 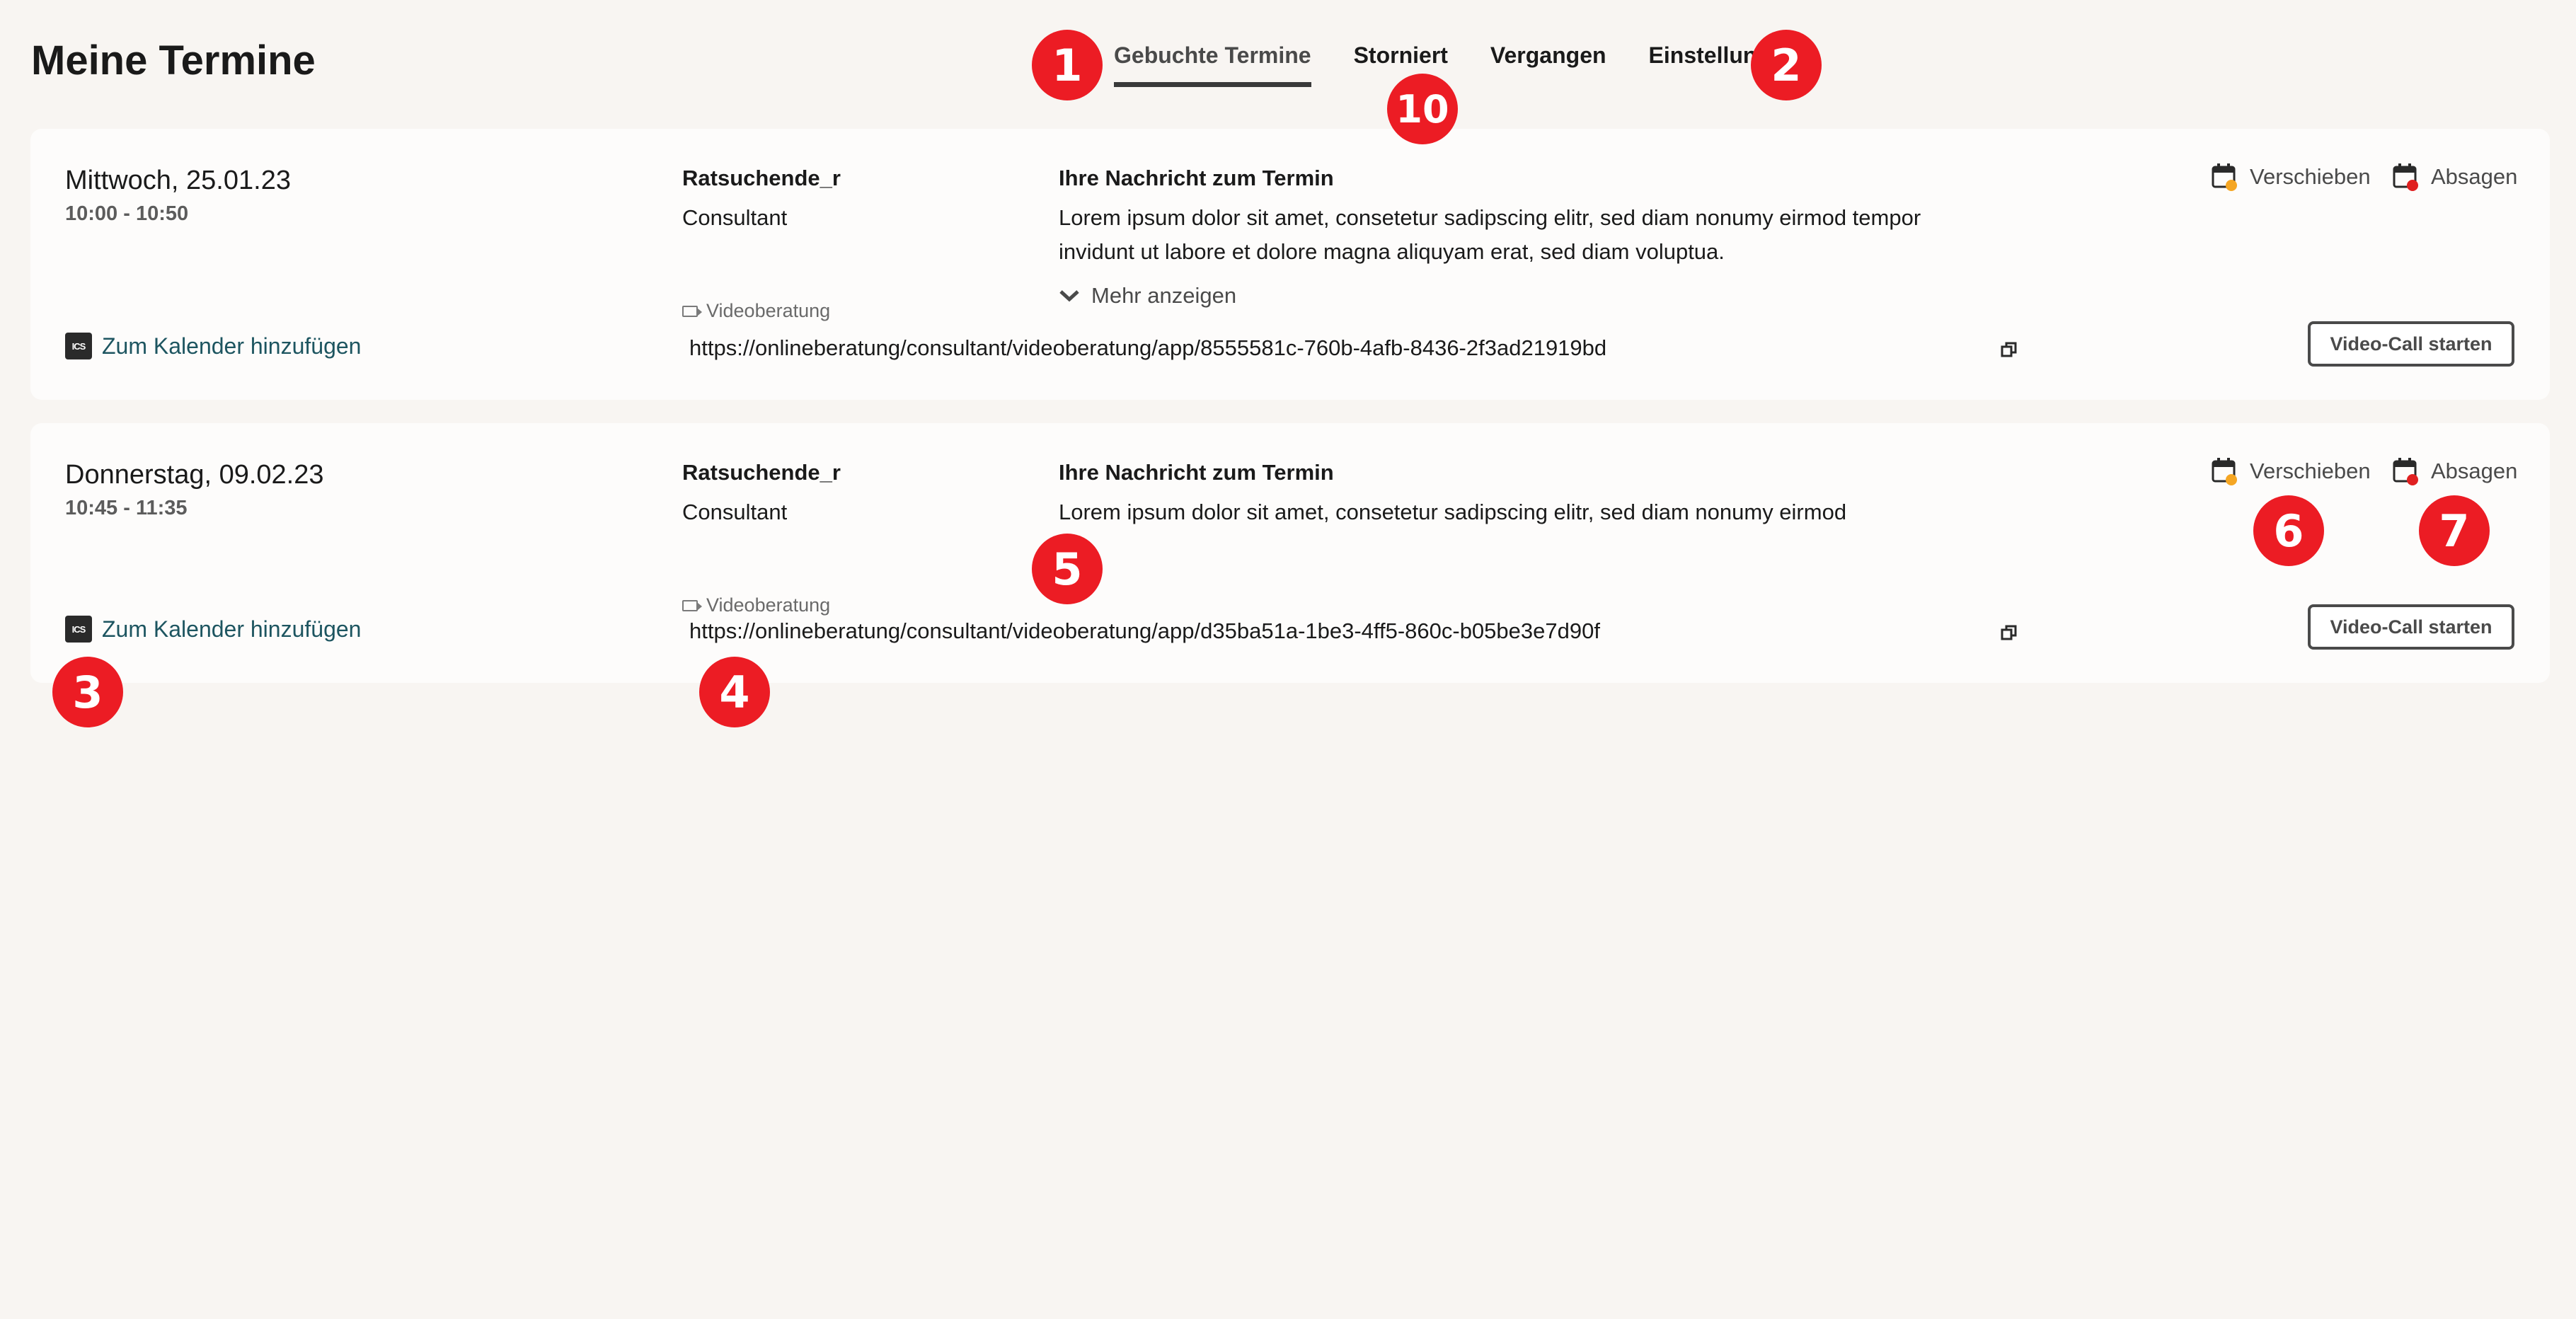 I want to click on tab-booked: Gebuchte Termine, so click(x=1213, y=64).